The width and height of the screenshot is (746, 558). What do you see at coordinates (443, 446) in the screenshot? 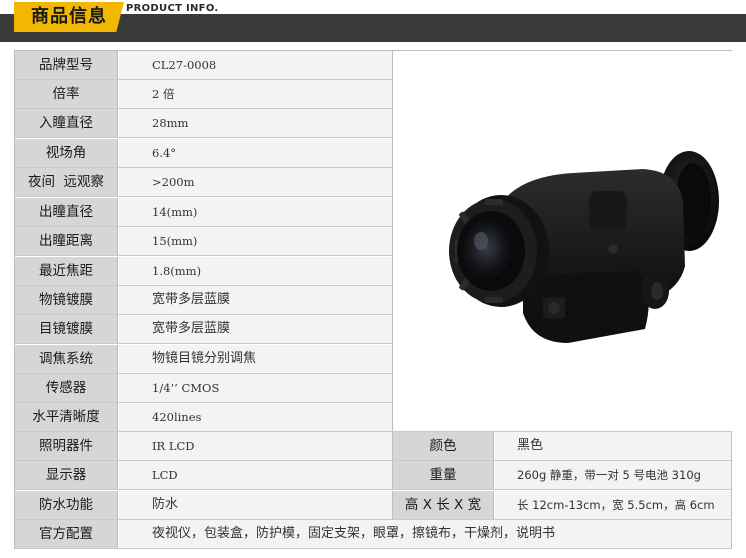
I see `spec-label: 颜色` at bounding box center [443, 446].